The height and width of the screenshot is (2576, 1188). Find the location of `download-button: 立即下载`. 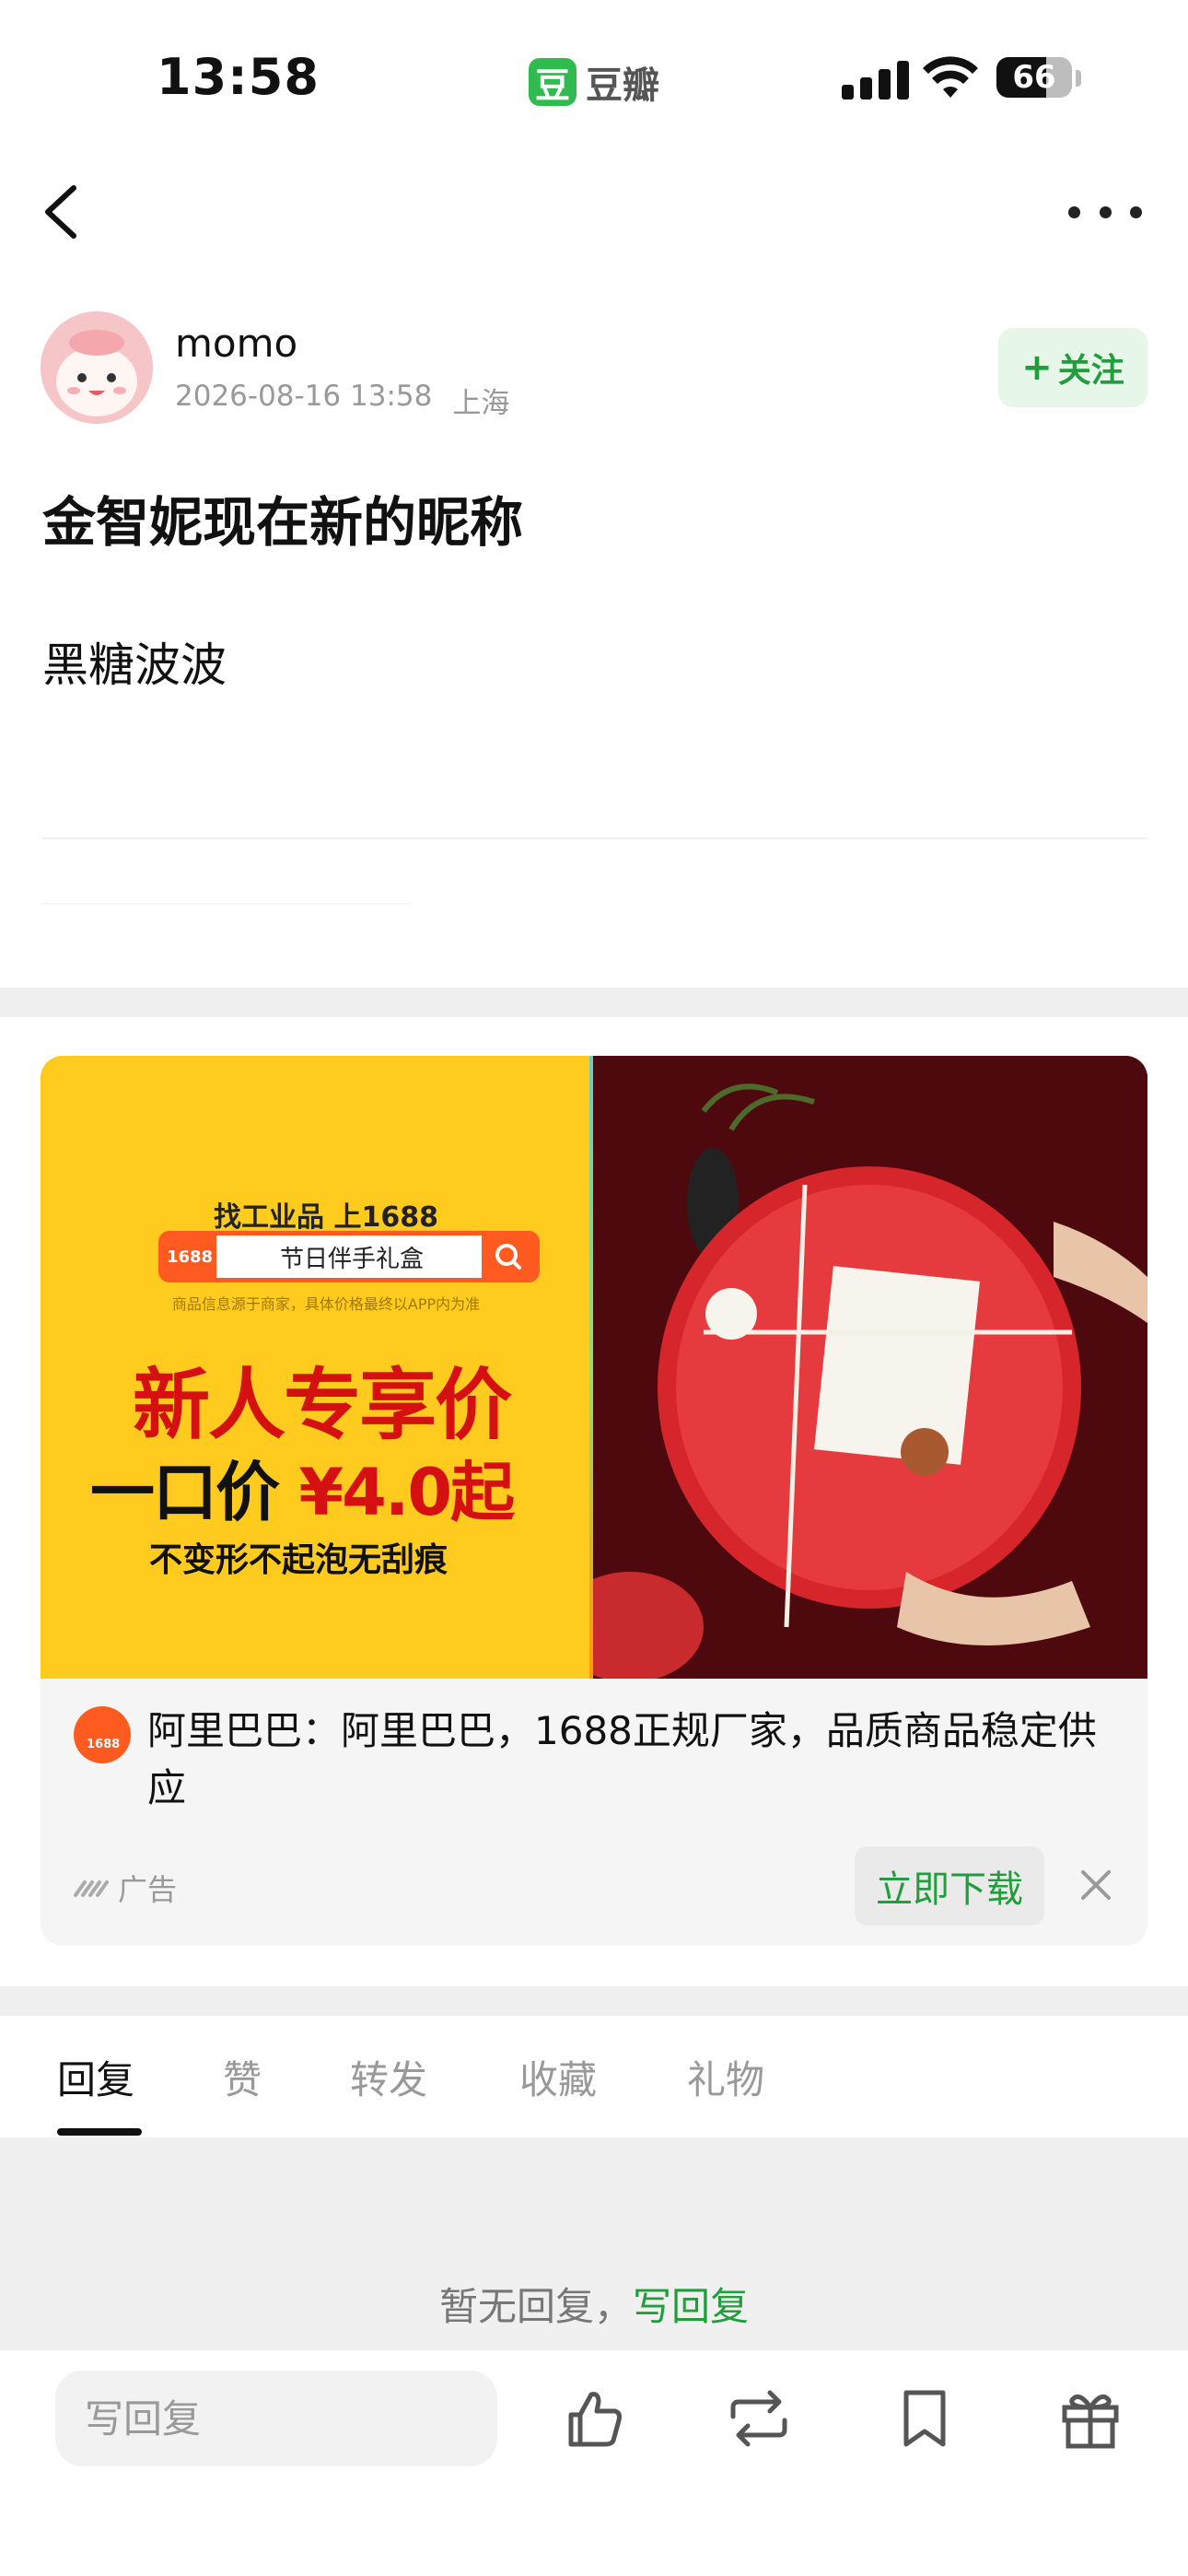

download-button: 立即下载 is located at coordinates (949, 1886).